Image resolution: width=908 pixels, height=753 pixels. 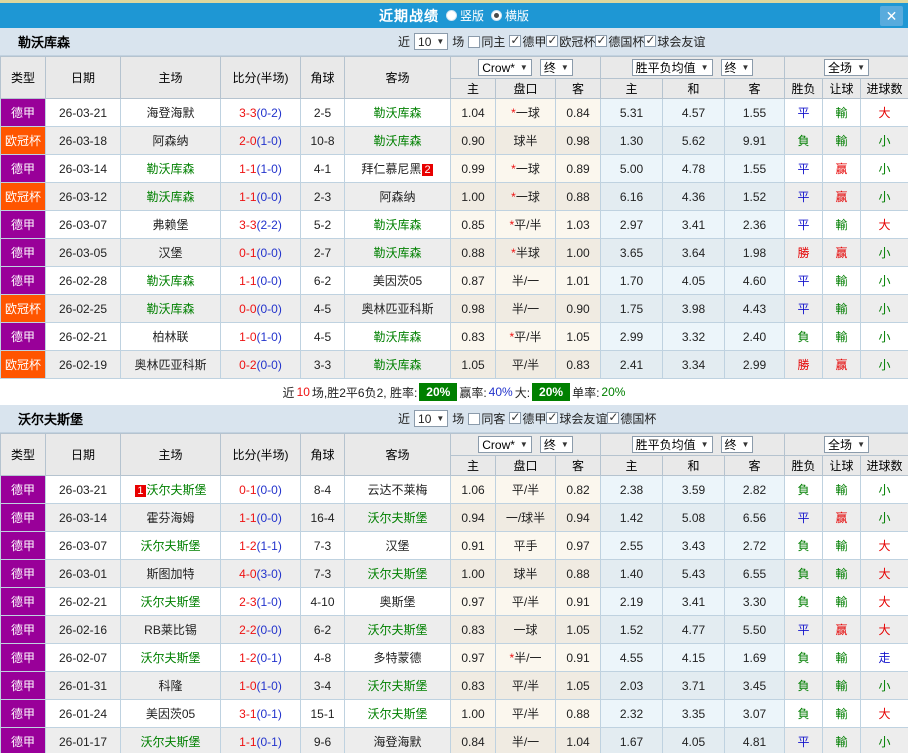 What do you see at coordinates (454, 419) in the screenshot?
I see `section-header: 沃尔夫斯堡 近 10 场 同客 德甲球会友谊德国杯` at bounding box center [454, 419].